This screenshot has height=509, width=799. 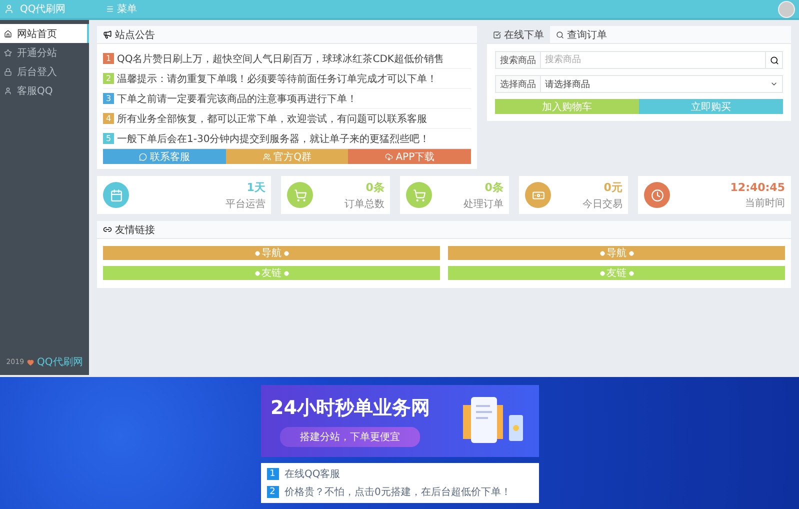 I want to click on stat-label: 当前时间, so click(x=765, y=203).